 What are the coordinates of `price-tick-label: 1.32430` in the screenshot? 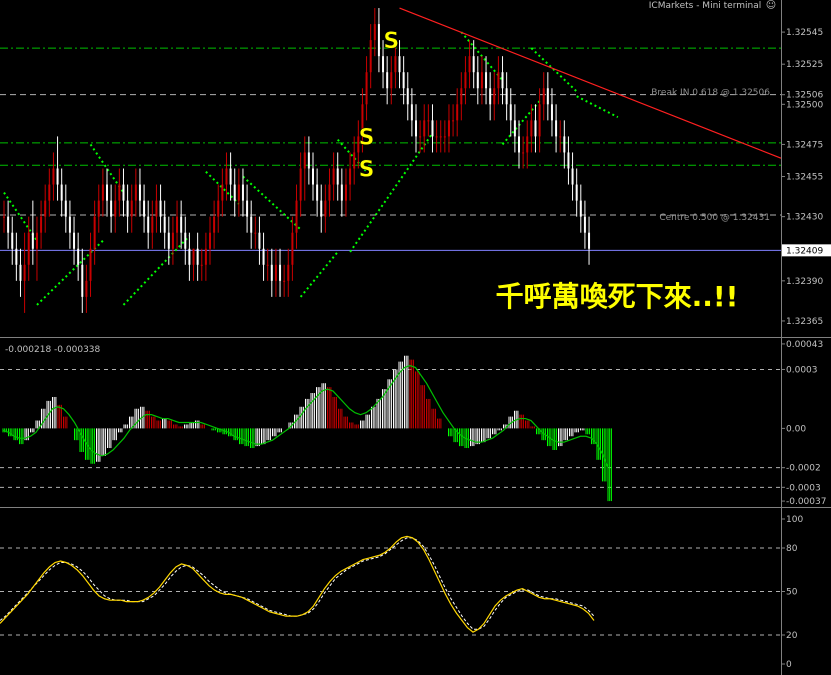 It's located at (804, 218).